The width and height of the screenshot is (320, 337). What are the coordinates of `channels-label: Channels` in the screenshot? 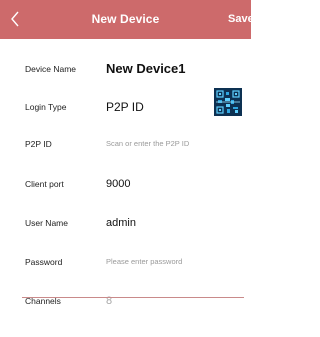 It's located at (43, 301).